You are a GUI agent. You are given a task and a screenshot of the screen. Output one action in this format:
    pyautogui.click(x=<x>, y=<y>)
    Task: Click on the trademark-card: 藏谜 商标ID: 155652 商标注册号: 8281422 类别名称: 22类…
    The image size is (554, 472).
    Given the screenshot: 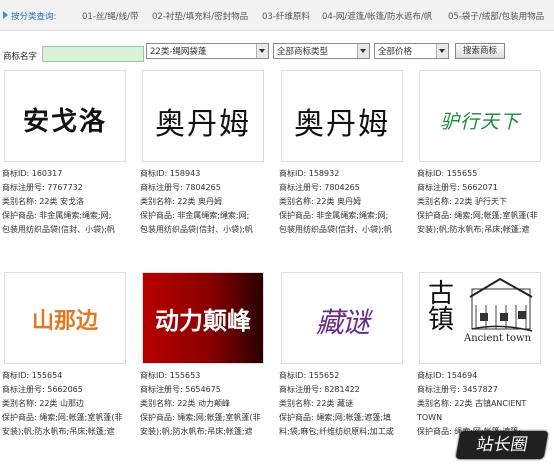 What is the action you would take?
    pyautogui.click(x=349, y=372)
    